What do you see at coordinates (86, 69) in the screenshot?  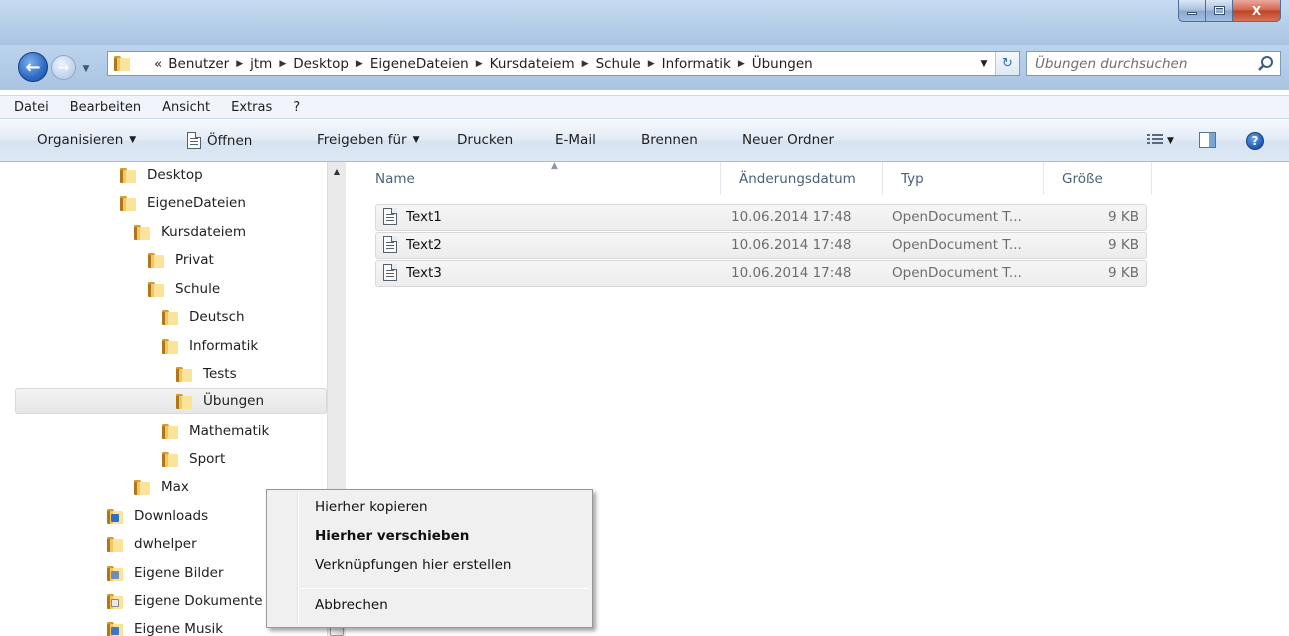 I see `recent-pages-dropdown: ▼` at bounding box center [86, 69].